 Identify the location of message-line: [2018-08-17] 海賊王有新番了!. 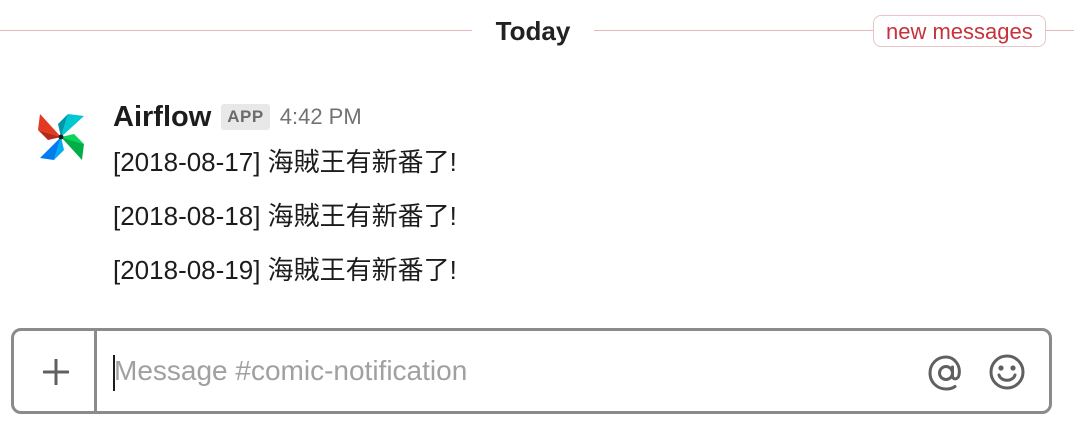
(285, 162).